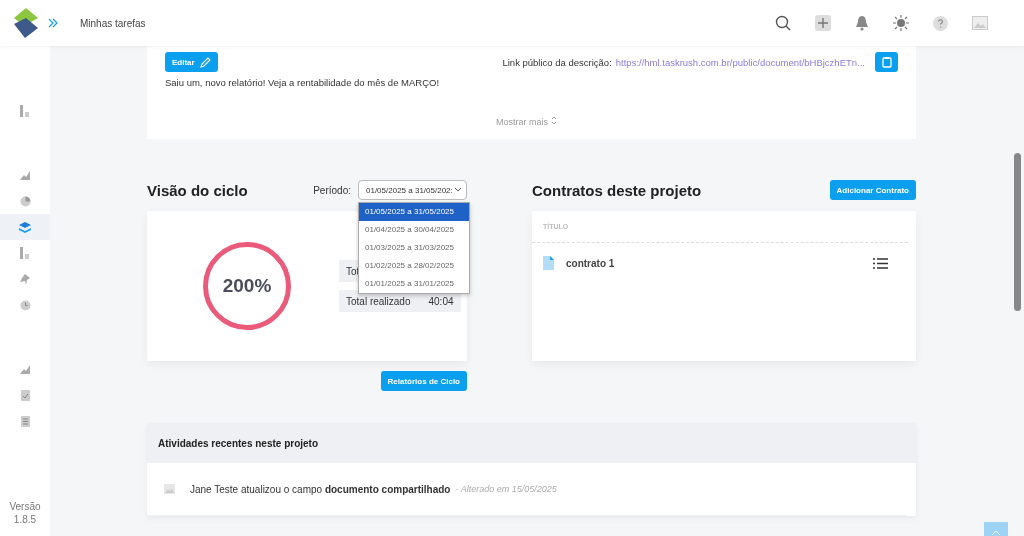 The height and width of the screenshot is (536, 1024). I want to click on bell-icon, so click(862, 23).